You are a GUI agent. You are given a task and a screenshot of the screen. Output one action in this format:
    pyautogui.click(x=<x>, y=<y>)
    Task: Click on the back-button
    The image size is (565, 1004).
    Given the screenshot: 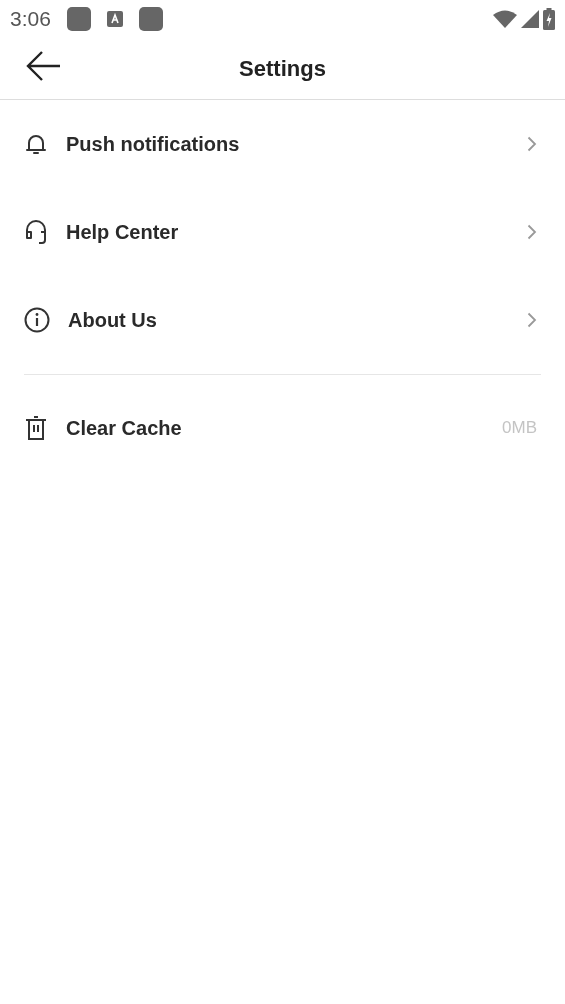 What is the action you would take?
    pyautogui.click(x=44, y=66)
    